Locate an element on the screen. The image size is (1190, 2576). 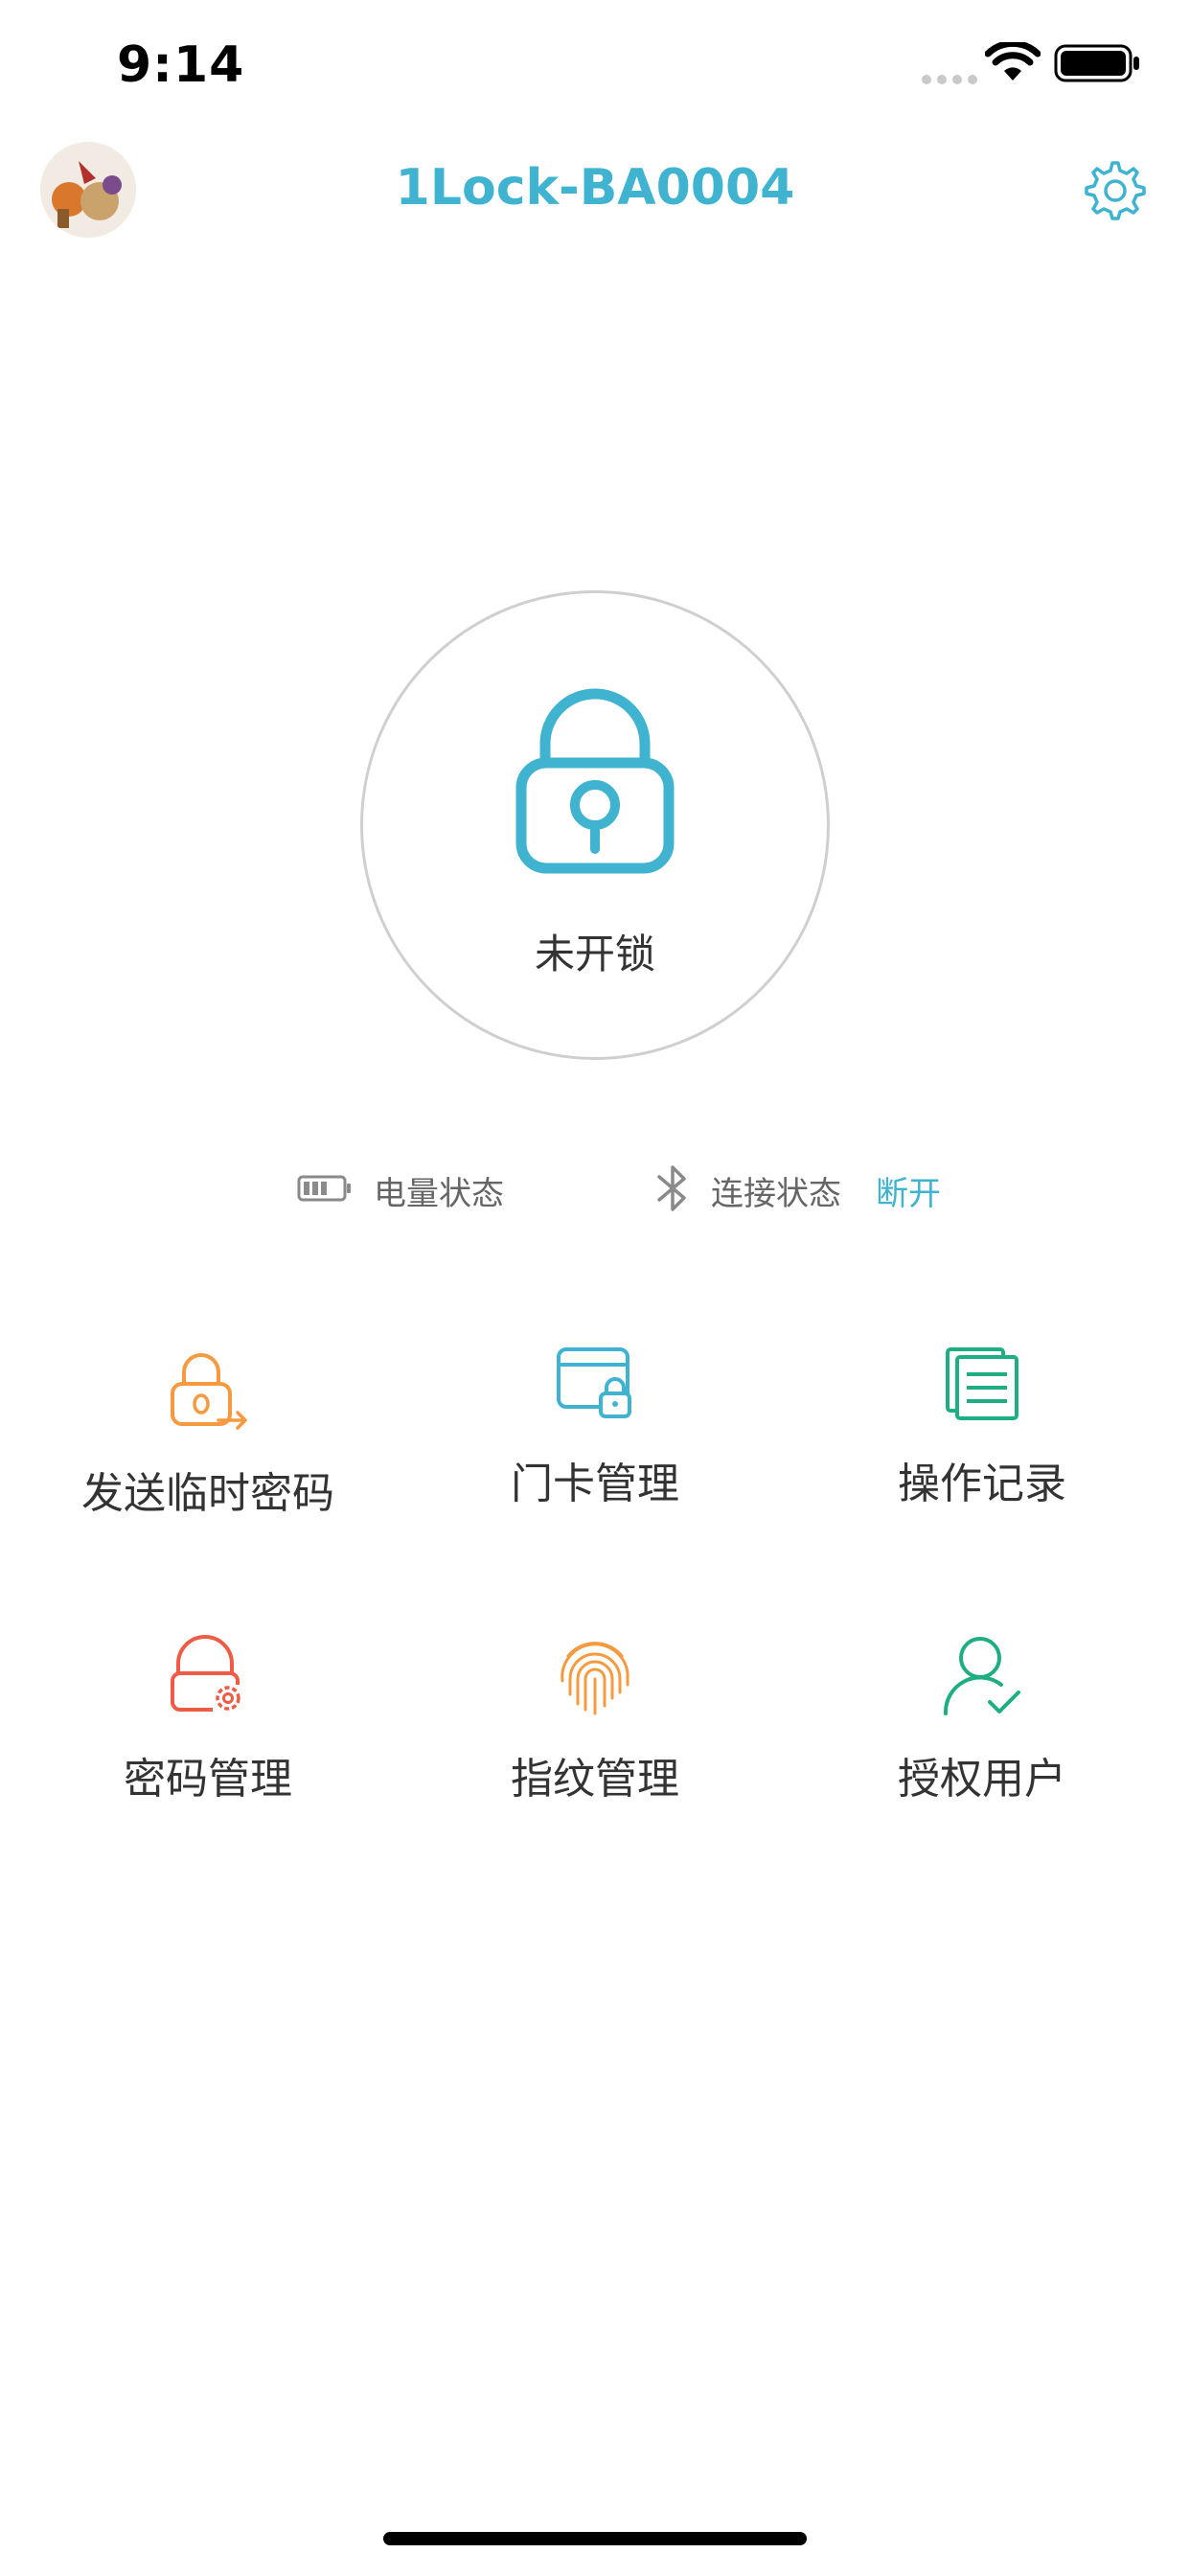
fingerprint-management-button: 指纹管理 is located at coordinates (595, 1720).